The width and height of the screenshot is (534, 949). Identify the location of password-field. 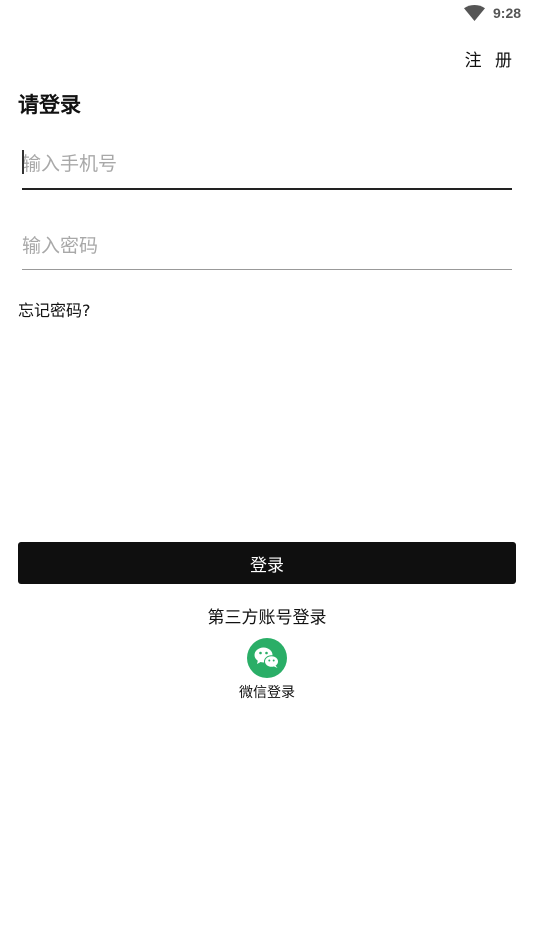
(267, 246).